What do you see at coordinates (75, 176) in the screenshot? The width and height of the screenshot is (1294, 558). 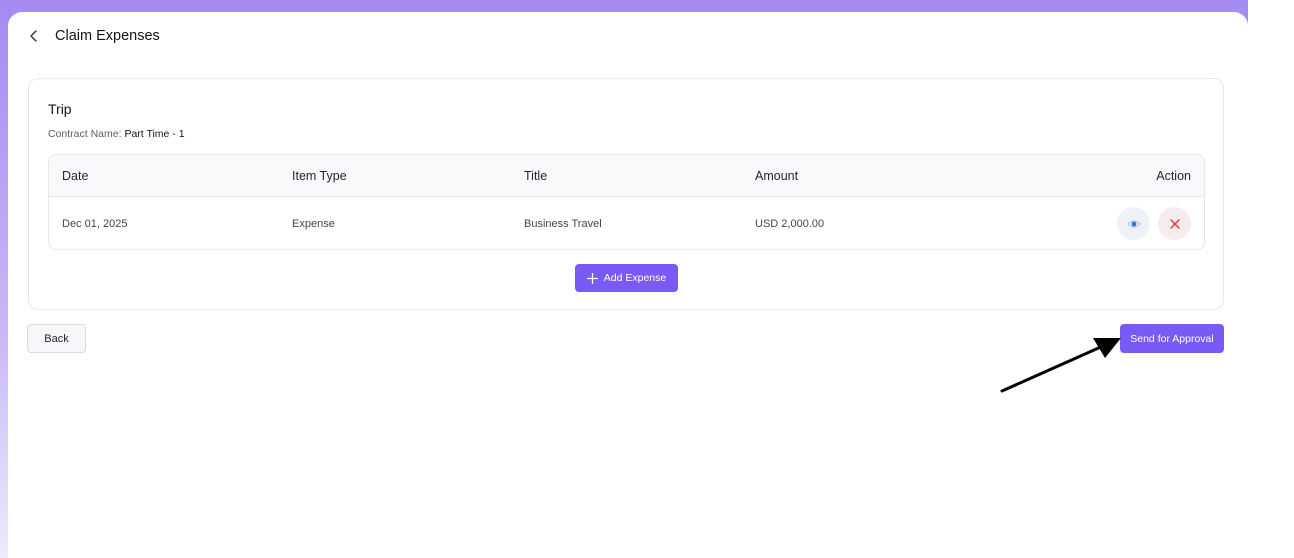 I see `column-header-date: Date` at bounding box center [75, 176].